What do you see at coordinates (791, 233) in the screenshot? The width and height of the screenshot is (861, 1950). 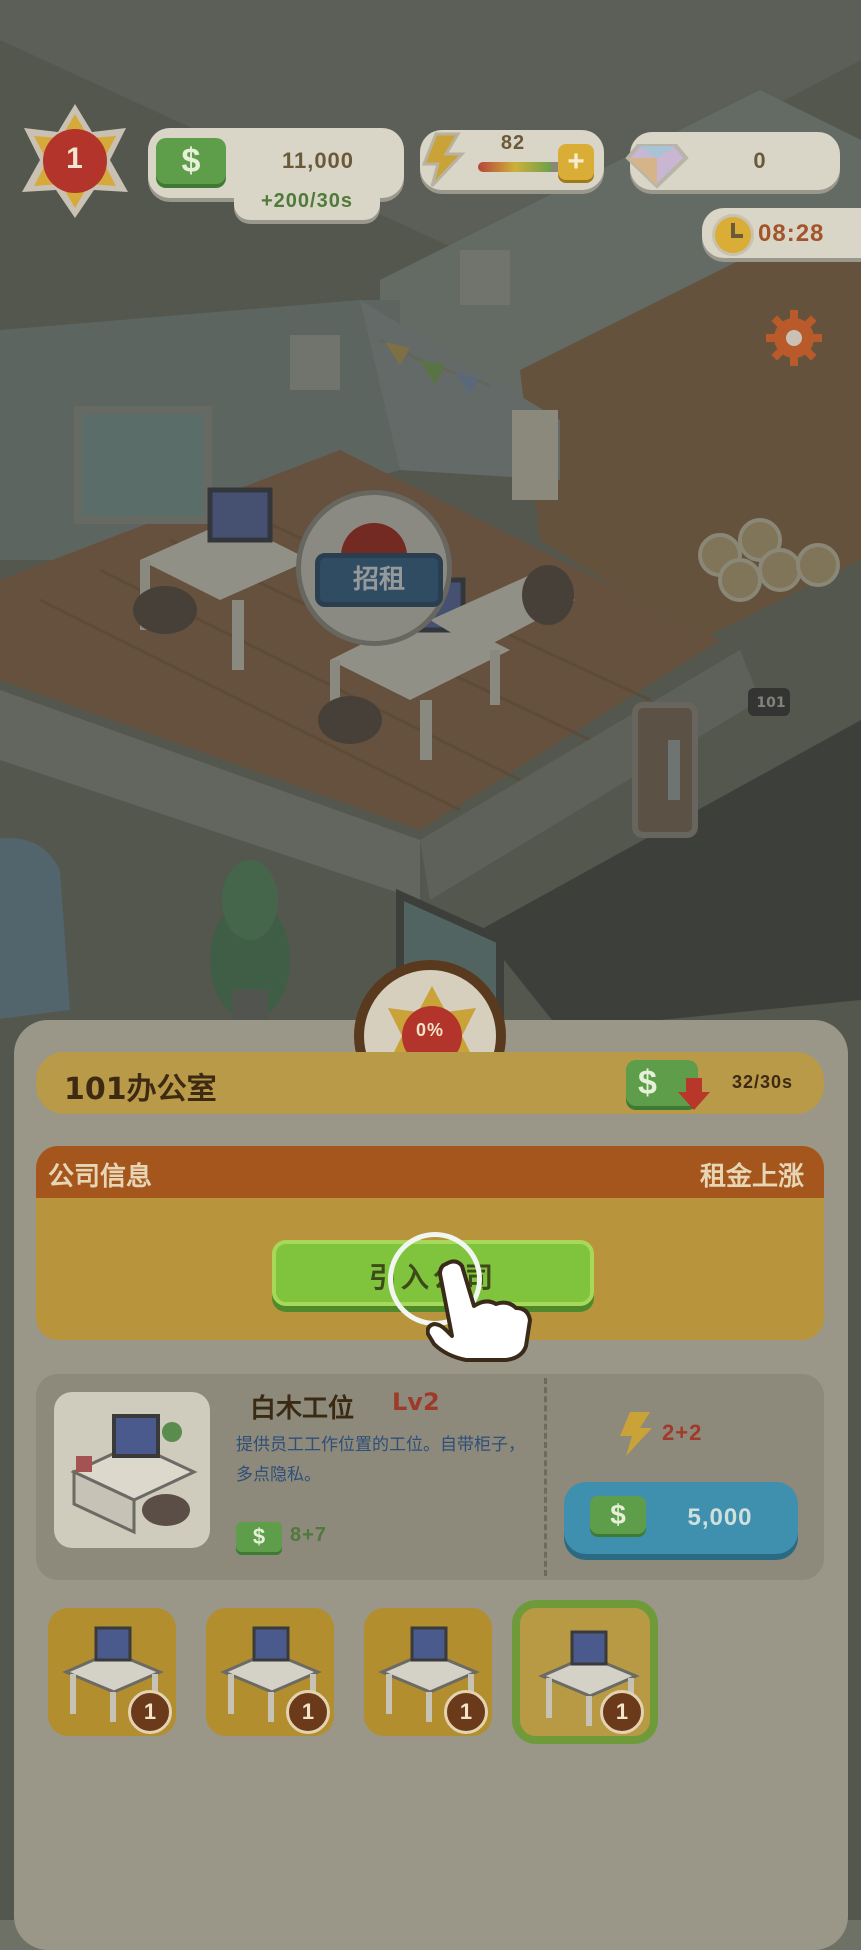 I see `timer-value: 08:28` at bounding box center [791, 233].